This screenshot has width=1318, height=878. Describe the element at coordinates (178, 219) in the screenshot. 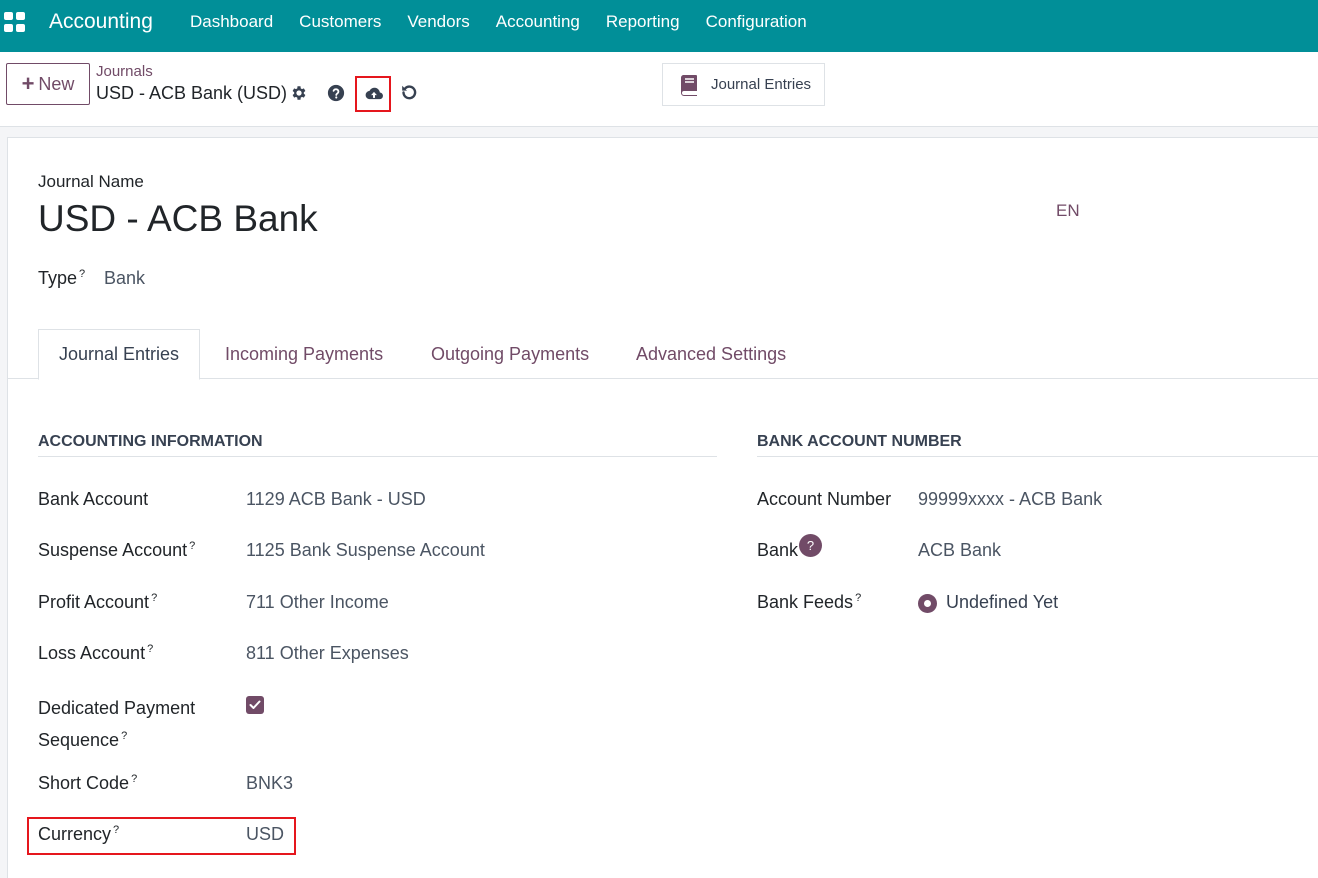

I see `journal-name-field: USD - ACB Bank` at that location.